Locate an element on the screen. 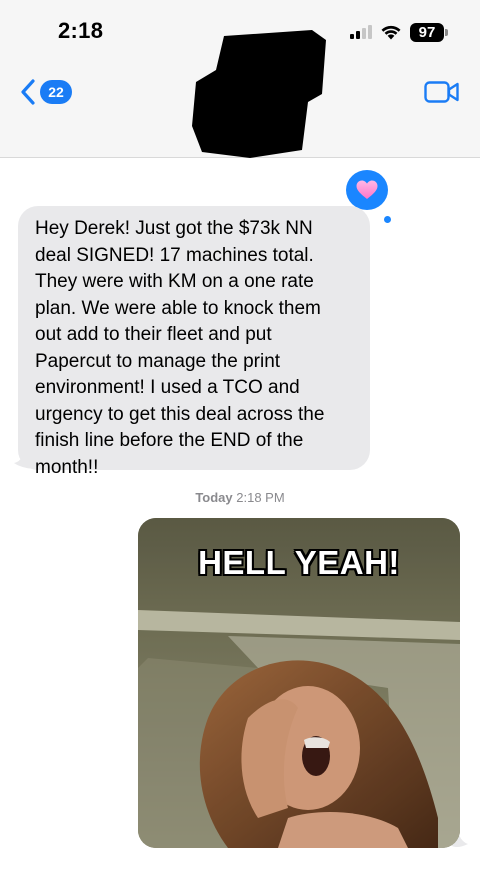 The height and width of the screenshot is (876, 480). timestamp-time: 2:18 PM is located at coordinates (260, 497).